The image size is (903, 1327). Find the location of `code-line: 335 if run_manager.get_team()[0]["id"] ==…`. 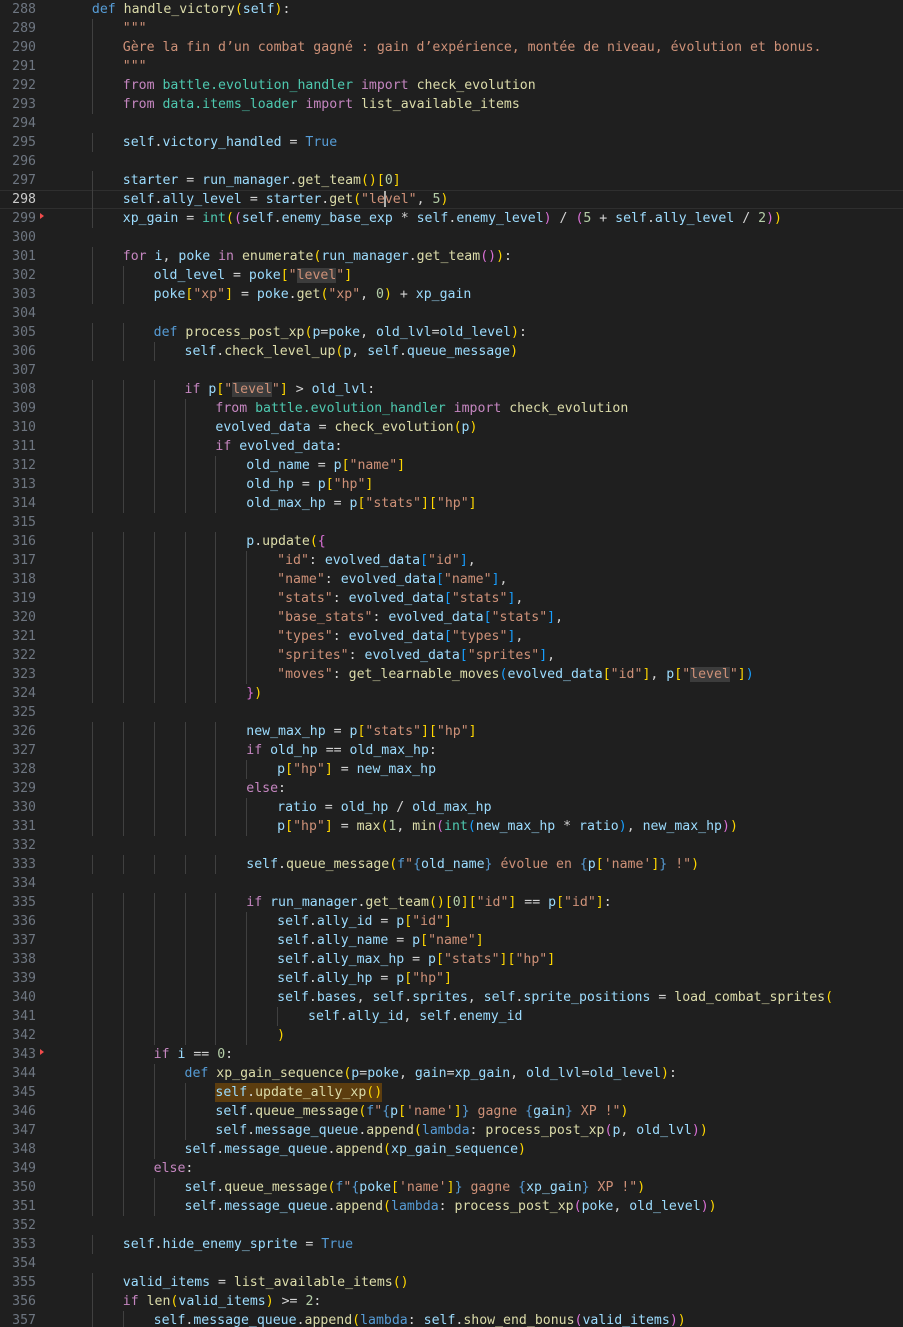

code-line: 335 if run_manager.get_team()[0]["id"] ==… is located at coordinates (451, 902).